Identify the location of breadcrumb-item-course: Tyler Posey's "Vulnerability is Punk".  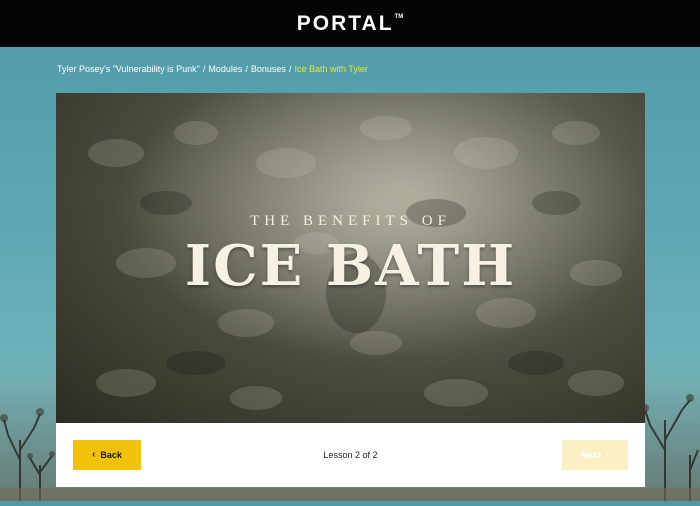
(128, 69).